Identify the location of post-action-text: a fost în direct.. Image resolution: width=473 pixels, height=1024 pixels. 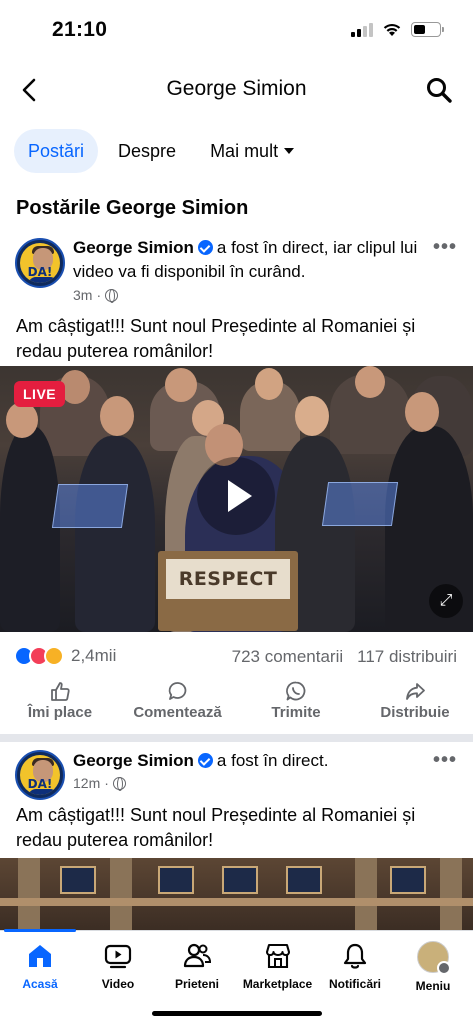
(272, 760).